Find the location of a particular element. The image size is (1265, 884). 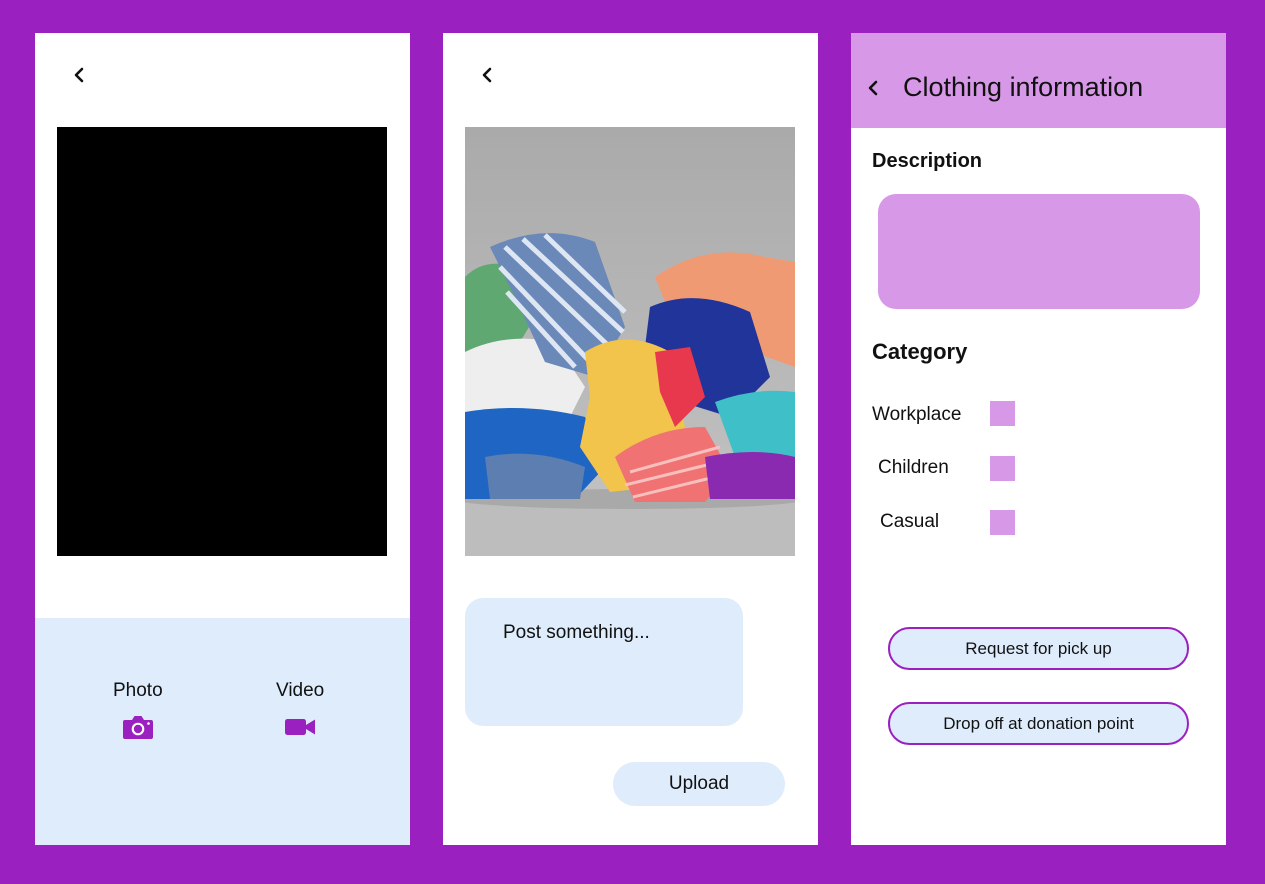

category-children-label: Children is located at coordinates (913, 467).